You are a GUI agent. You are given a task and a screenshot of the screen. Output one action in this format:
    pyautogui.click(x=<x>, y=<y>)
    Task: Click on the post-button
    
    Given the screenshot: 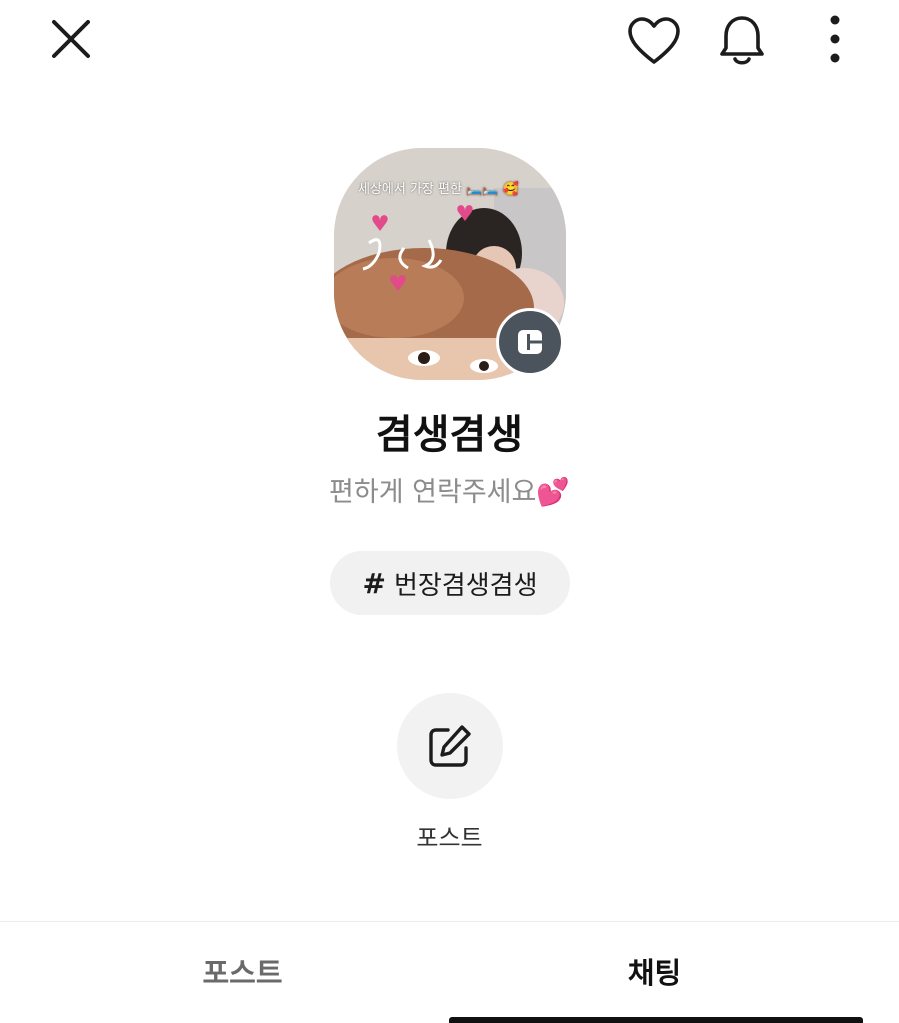 What is the action you would take?
    pyautogui.click(x=450, y=746)
    